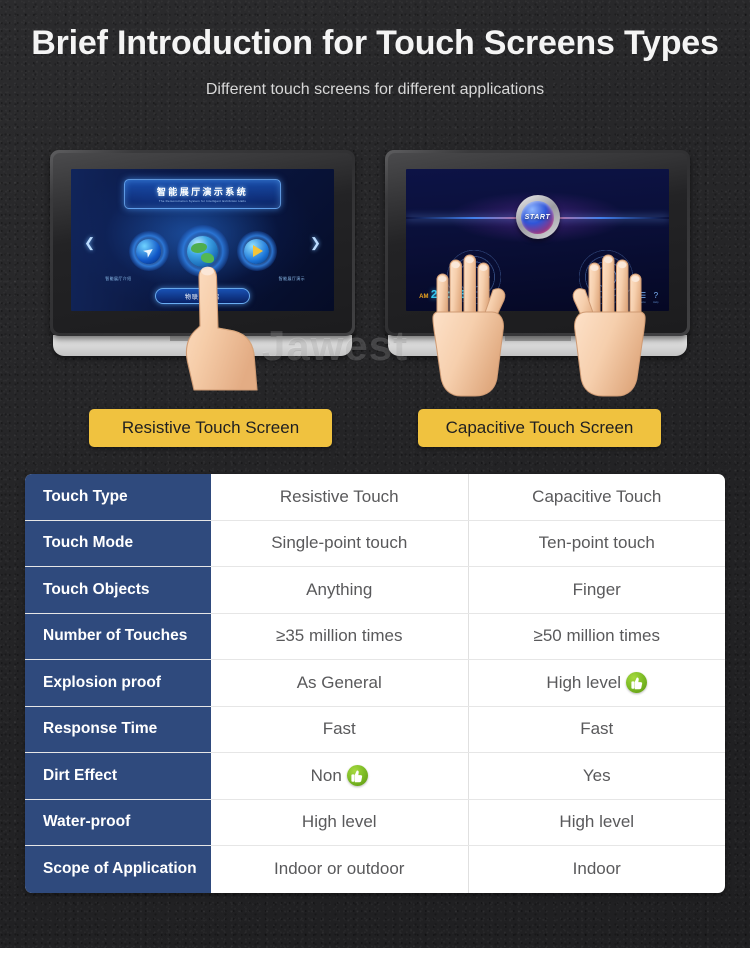  I want to click on table-cell-resistive-text: Resistive Touch, so click(339, 496).